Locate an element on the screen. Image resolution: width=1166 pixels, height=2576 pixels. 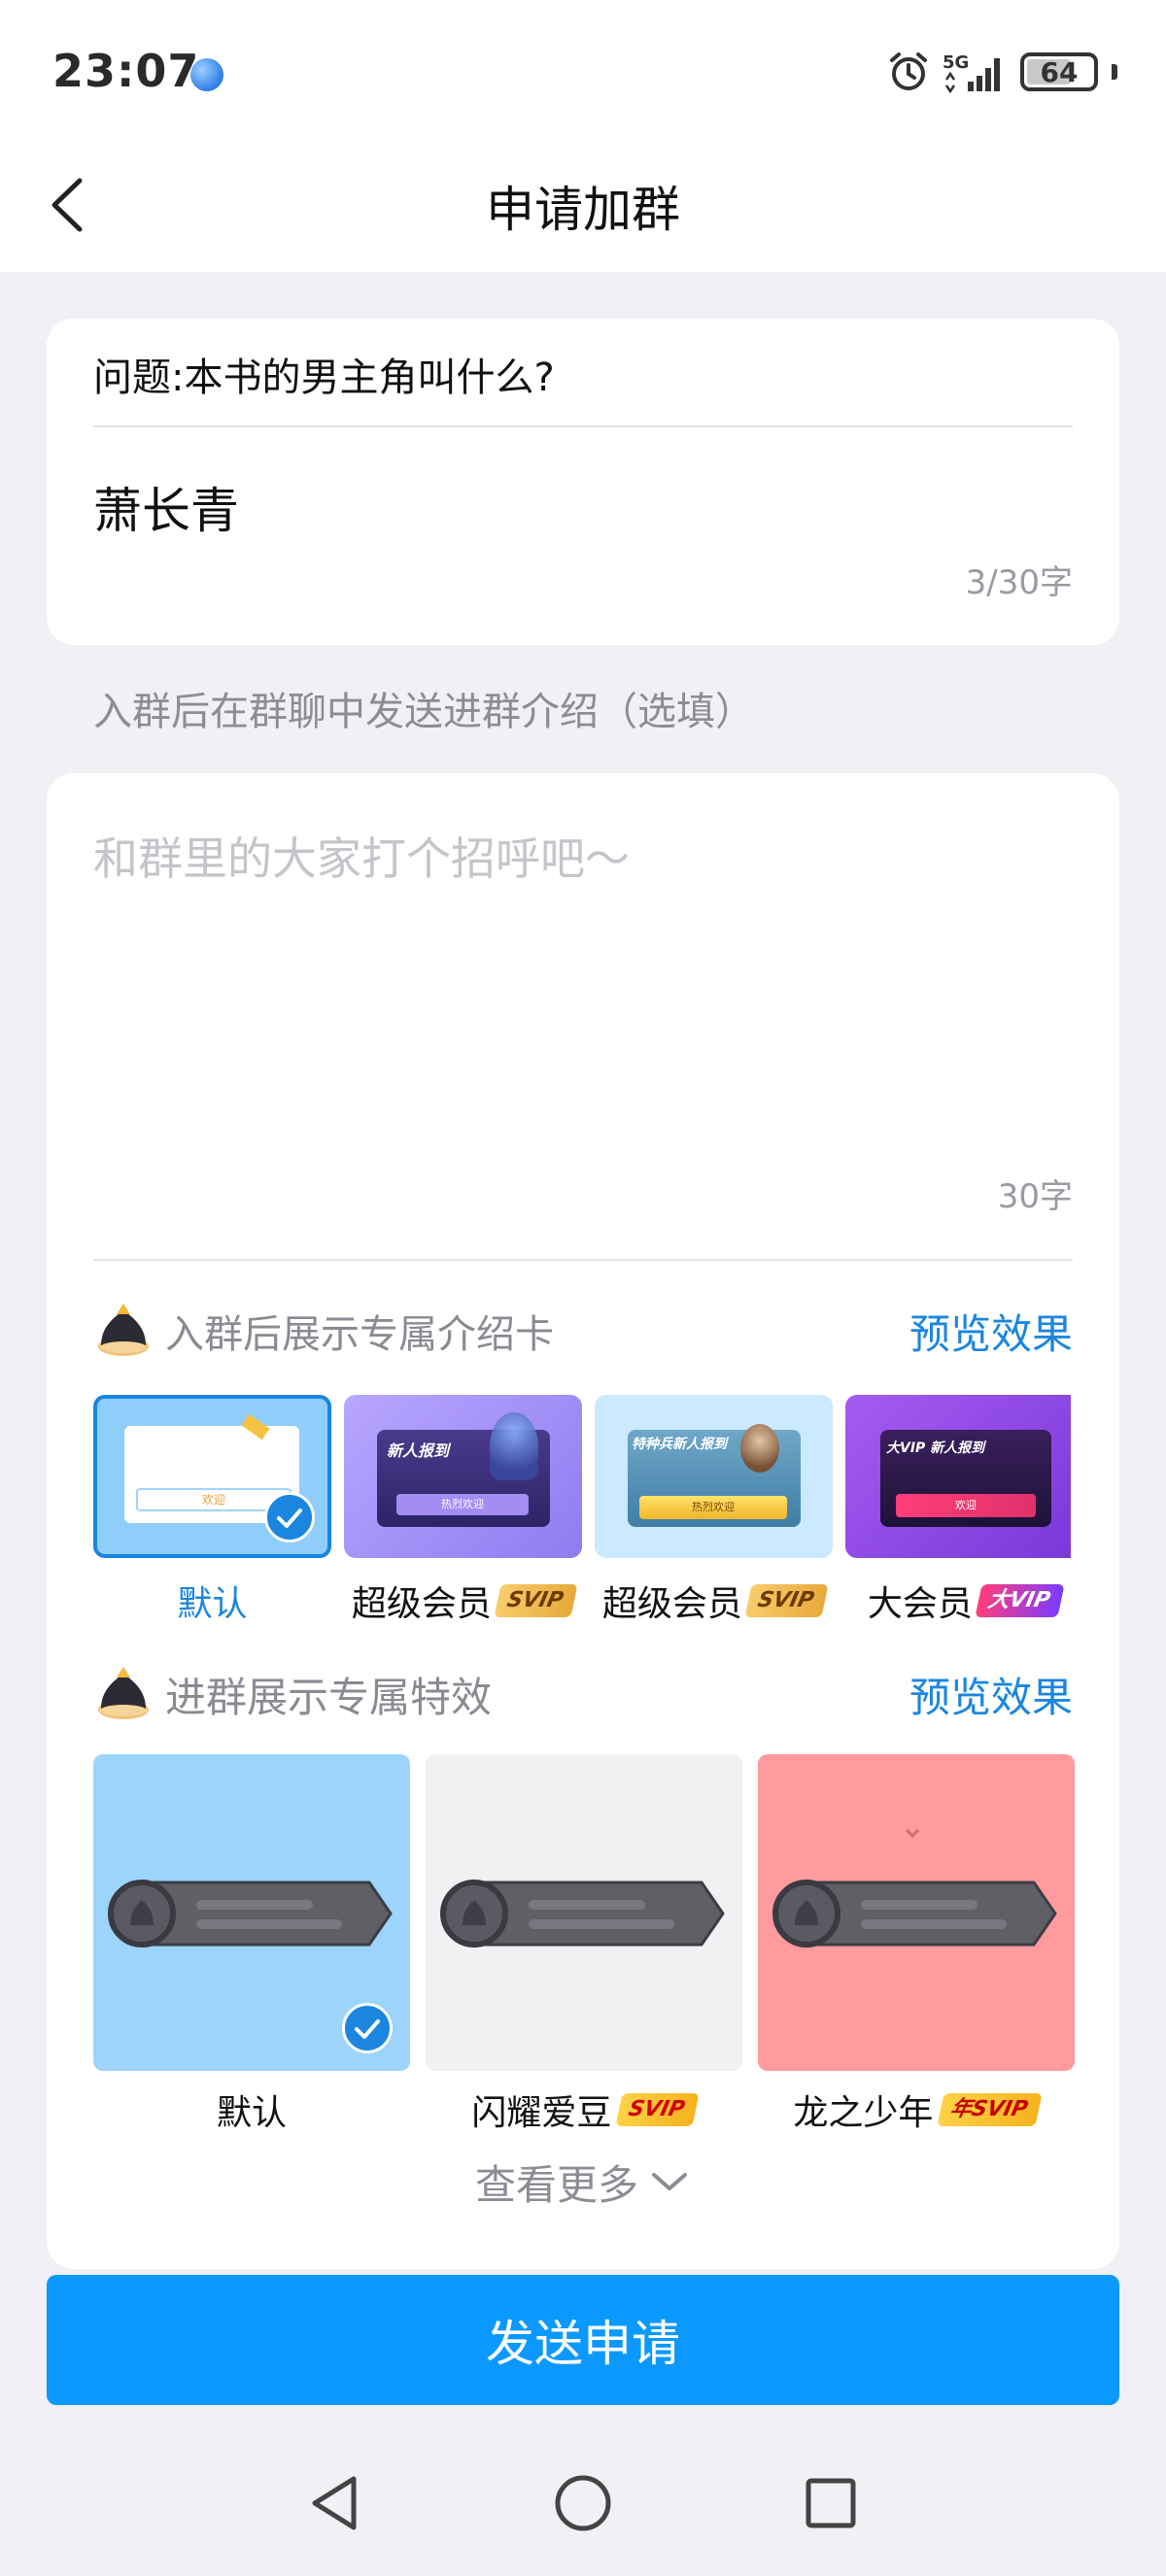
signal-5g-icon: 5G is located at coordinates (975, 72).